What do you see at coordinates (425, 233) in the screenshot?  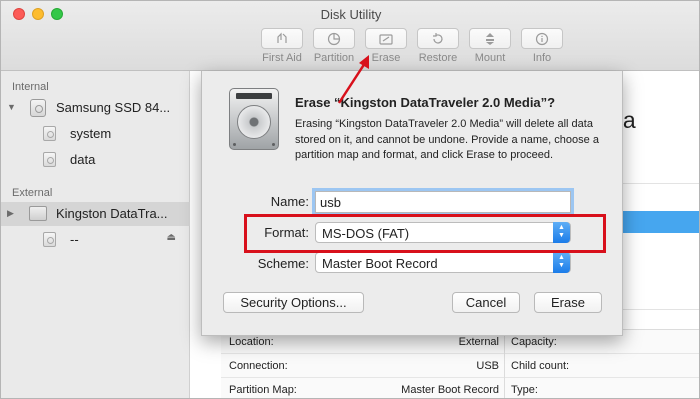 I see `format-highlight-annotation` at bounding box center [425, 233].